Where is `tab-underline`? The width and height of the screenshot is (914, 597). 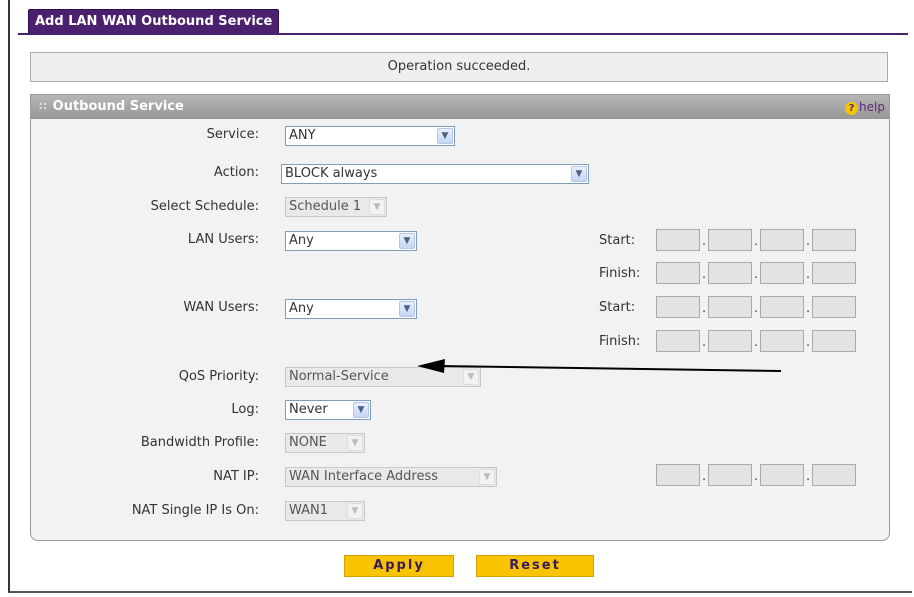 tab-underline is located at coordinates (463, 34).